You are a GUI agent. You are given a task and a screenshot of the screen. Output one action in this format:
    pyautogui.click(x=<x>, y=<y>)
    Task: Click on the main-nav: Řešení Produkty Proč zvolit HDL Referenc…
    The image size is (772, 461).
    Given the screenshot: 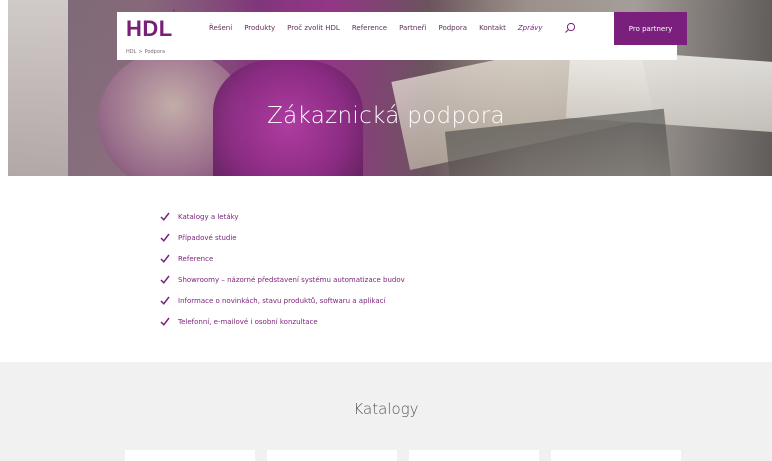 What is the action you would take?
    pyautogui.click(x=382, y=28)
    